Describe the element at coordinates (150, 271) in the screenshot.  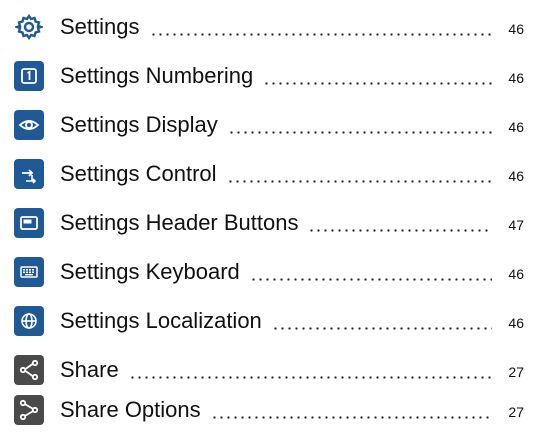
I see `entry-label: Settings Keyboard` at that location.